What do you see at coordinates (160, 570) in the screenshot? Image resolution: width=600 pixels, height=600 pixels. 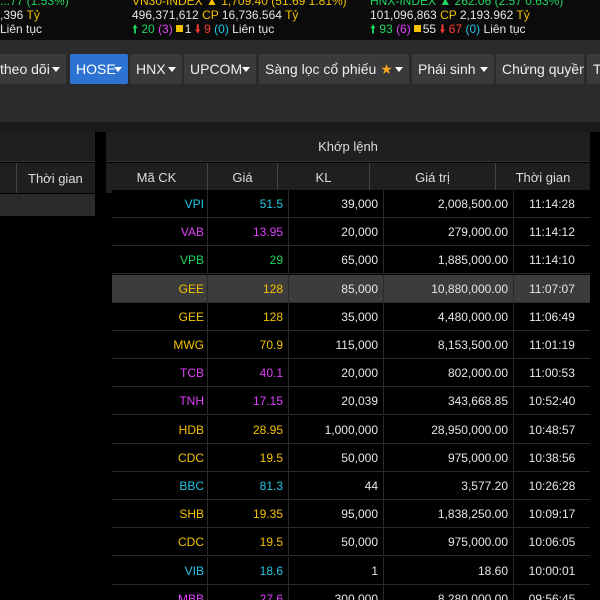 I see `cell-symbol: VIB` at bounding box center [160, 570].